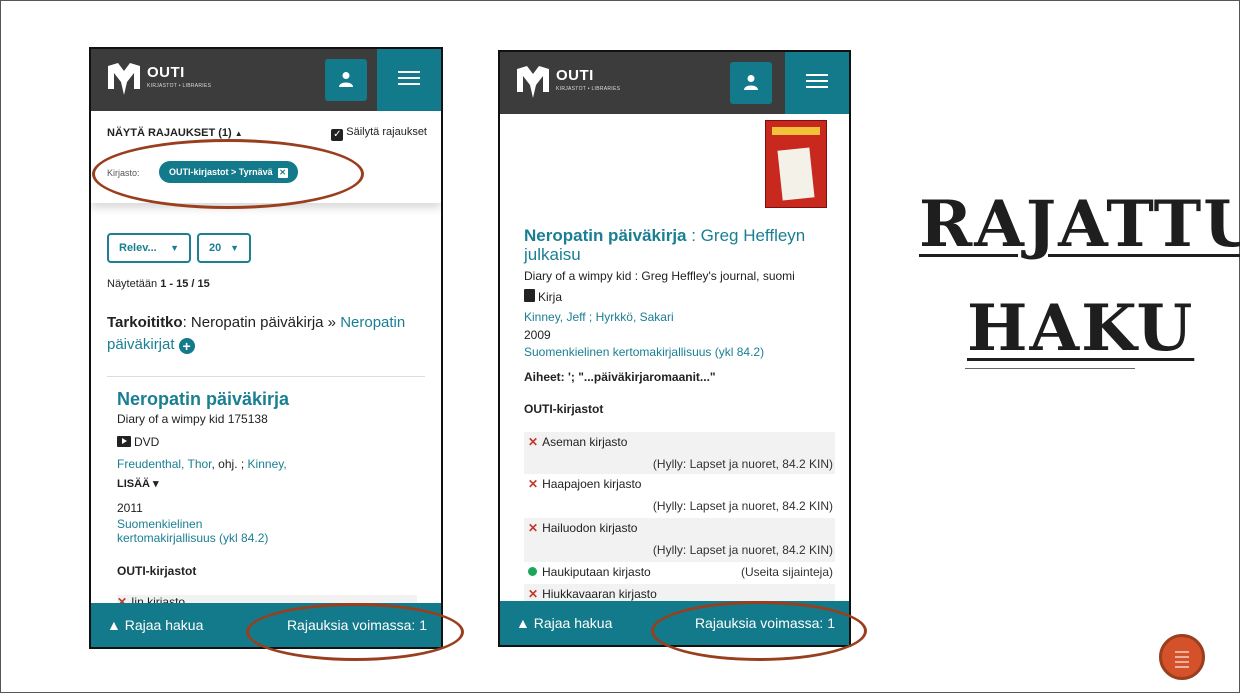 The width and height of the screenshot is (1240, 693). I want to click on add-plus-icon: +, so click(186, 346).